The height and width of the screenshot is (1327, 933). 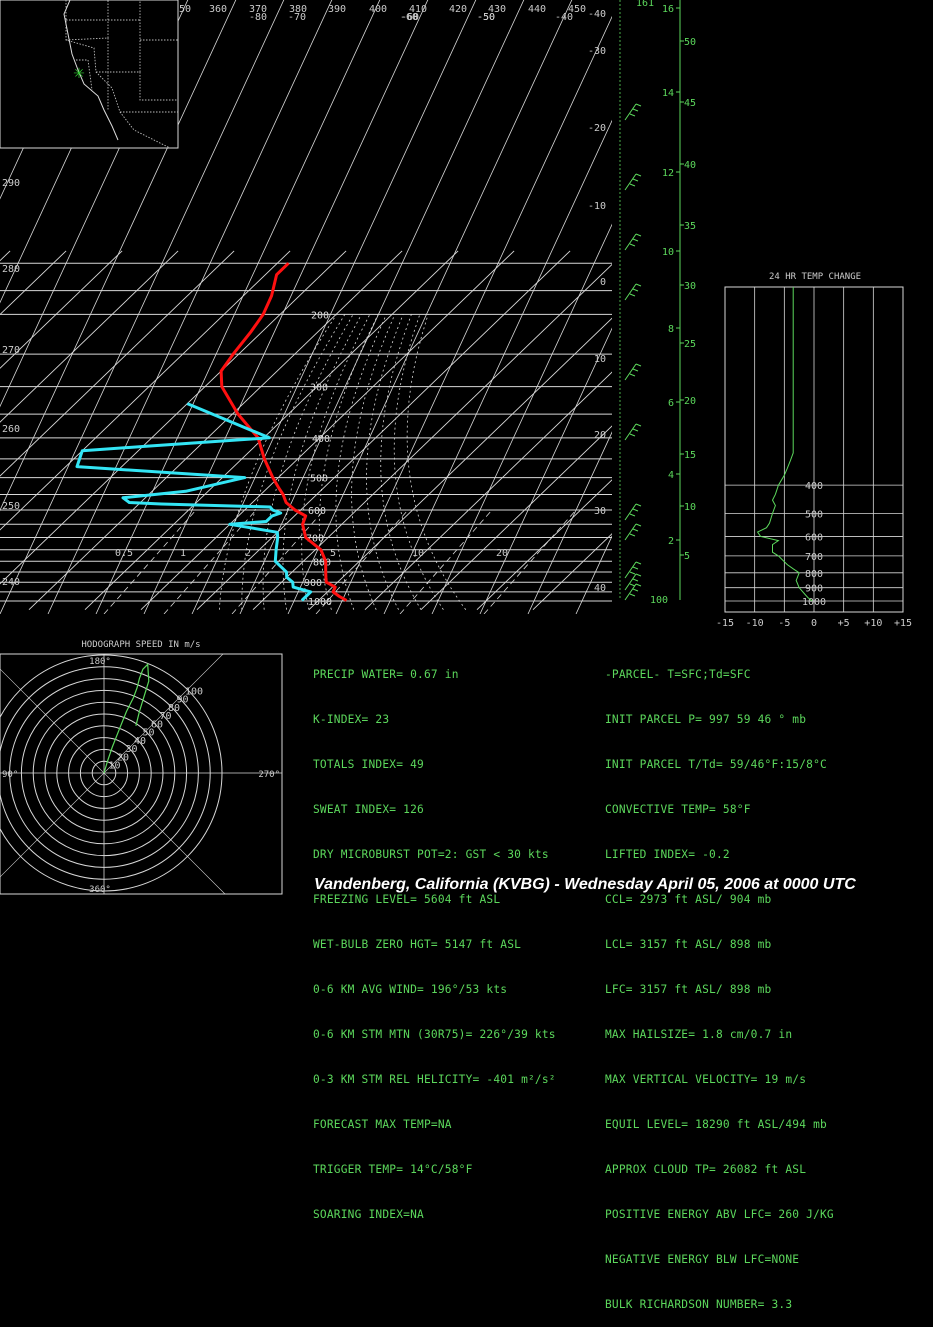 What do you see at coordinates (755, 623) in the screenshot?
I see `tc-xtick: -10` at bounding box center [755, 623].